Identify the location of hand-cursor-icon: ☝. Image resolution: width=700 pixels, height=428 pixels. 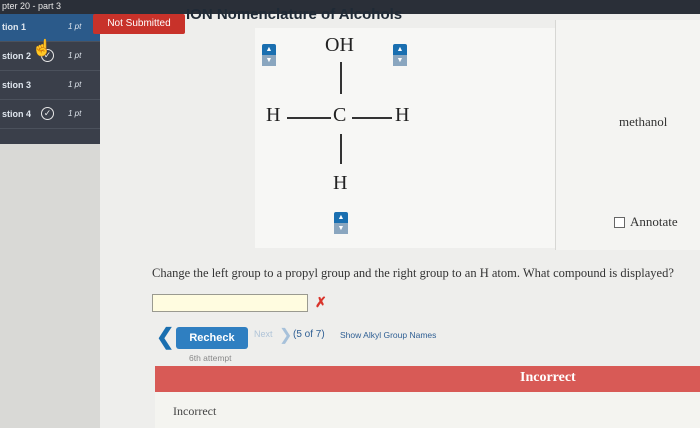
(42, 48).